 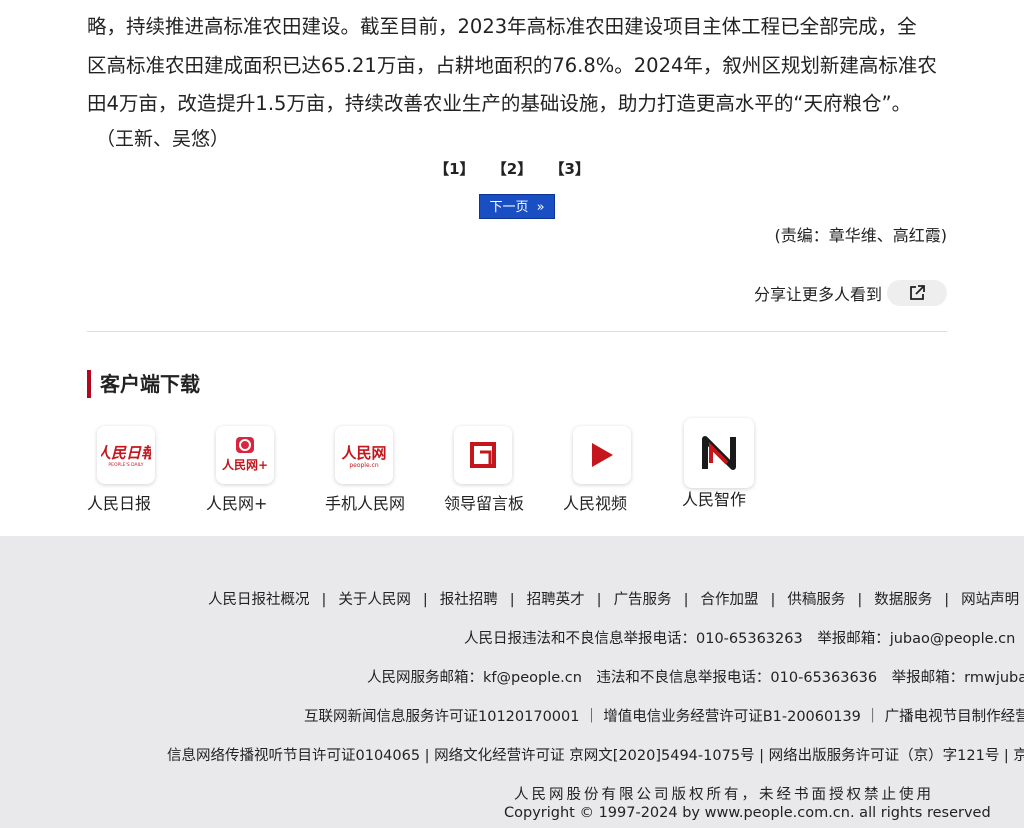 I want to click on double-chevron-right-icon: », so click(x=540, y=207).